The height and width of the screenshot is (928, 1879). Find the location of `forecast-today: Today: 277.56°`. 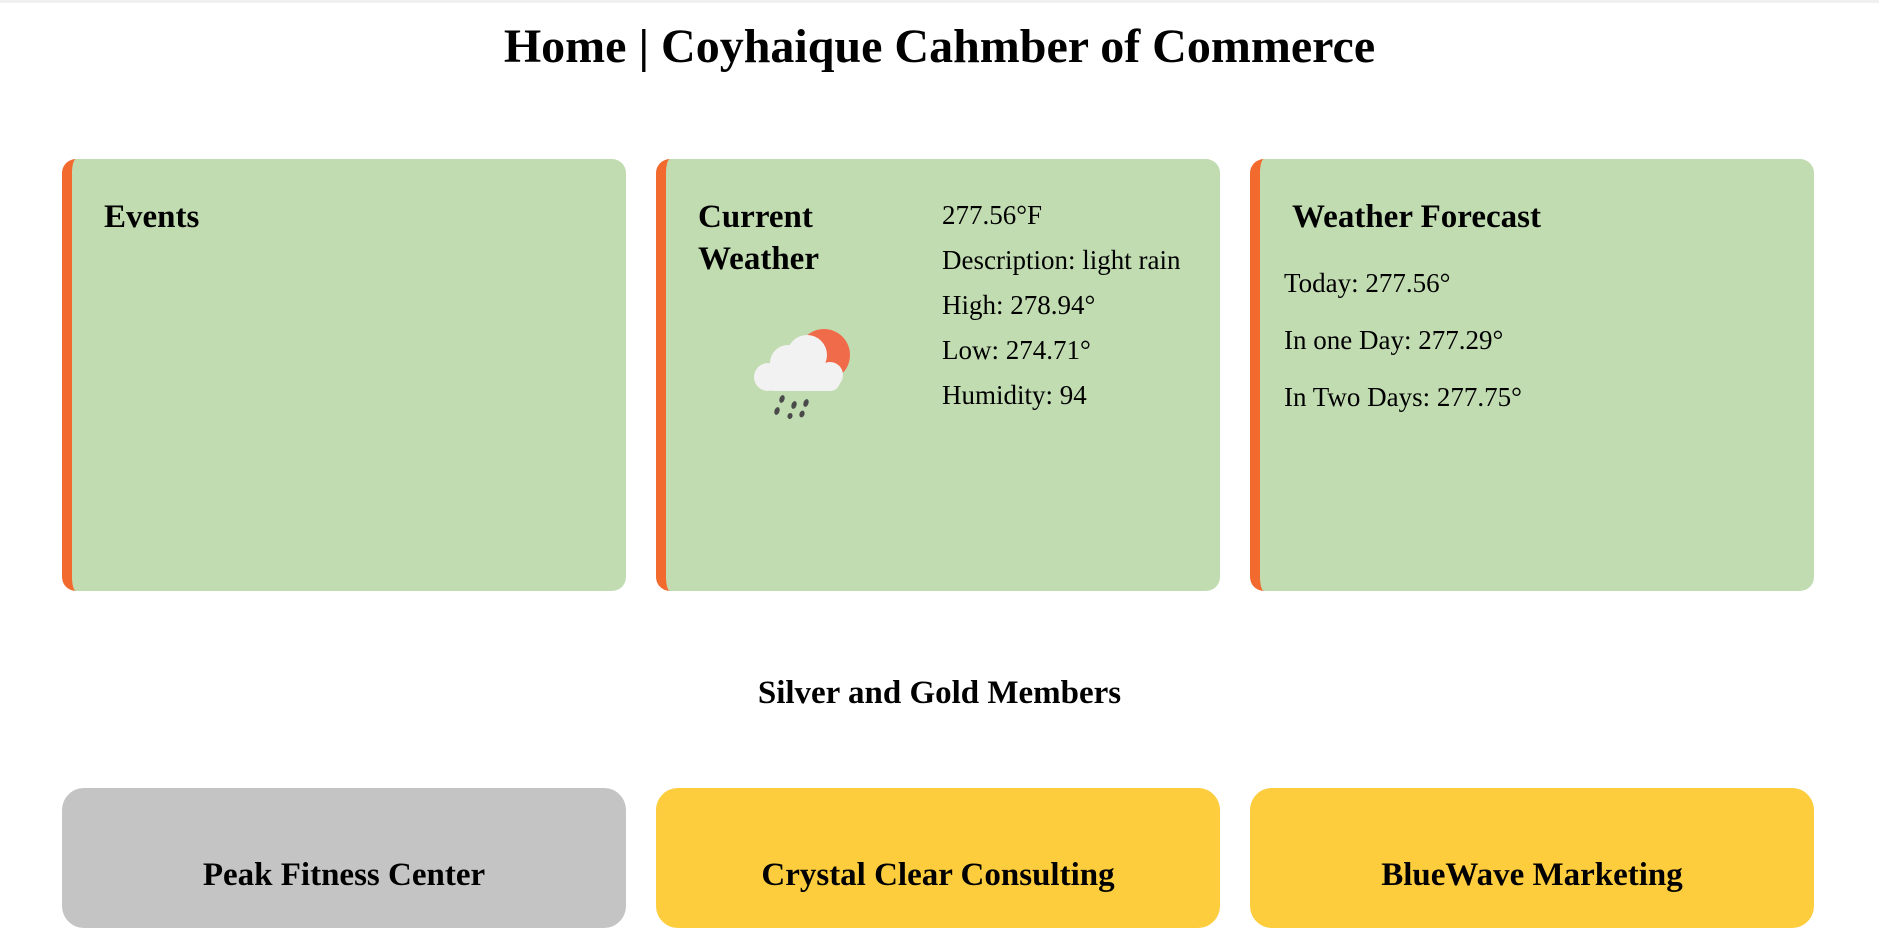

forecast-today: Today: 277.56° is located at coordinates (1367, 283).